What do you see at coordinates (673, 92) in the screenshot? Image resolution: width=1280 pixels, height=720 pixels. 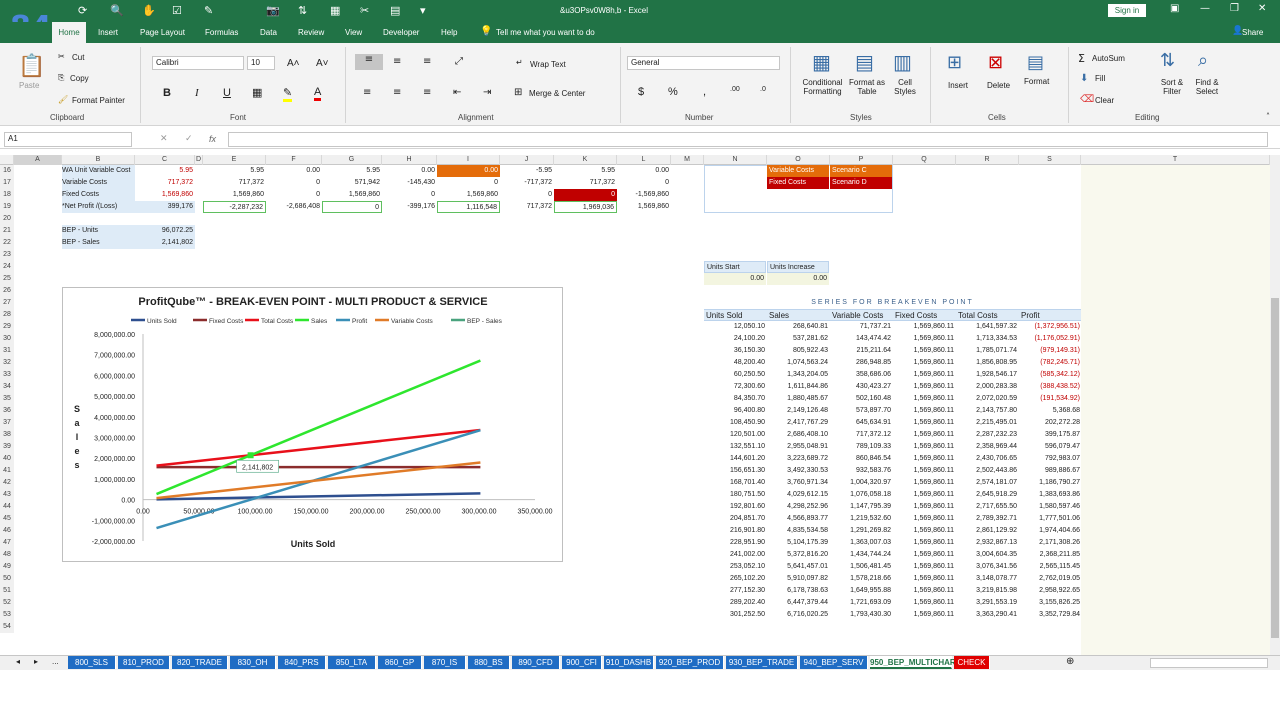 I see `percent-icon: %` at bounding box center [673, 92].